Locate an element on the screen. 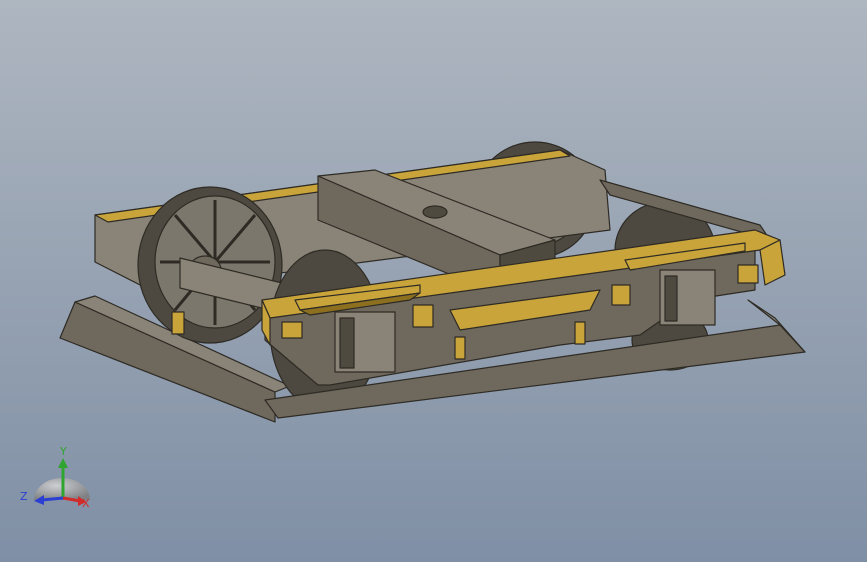 The width and height of the screenshot is (867, 562). axle-box-right-guide is located at coordinates (671, 298).